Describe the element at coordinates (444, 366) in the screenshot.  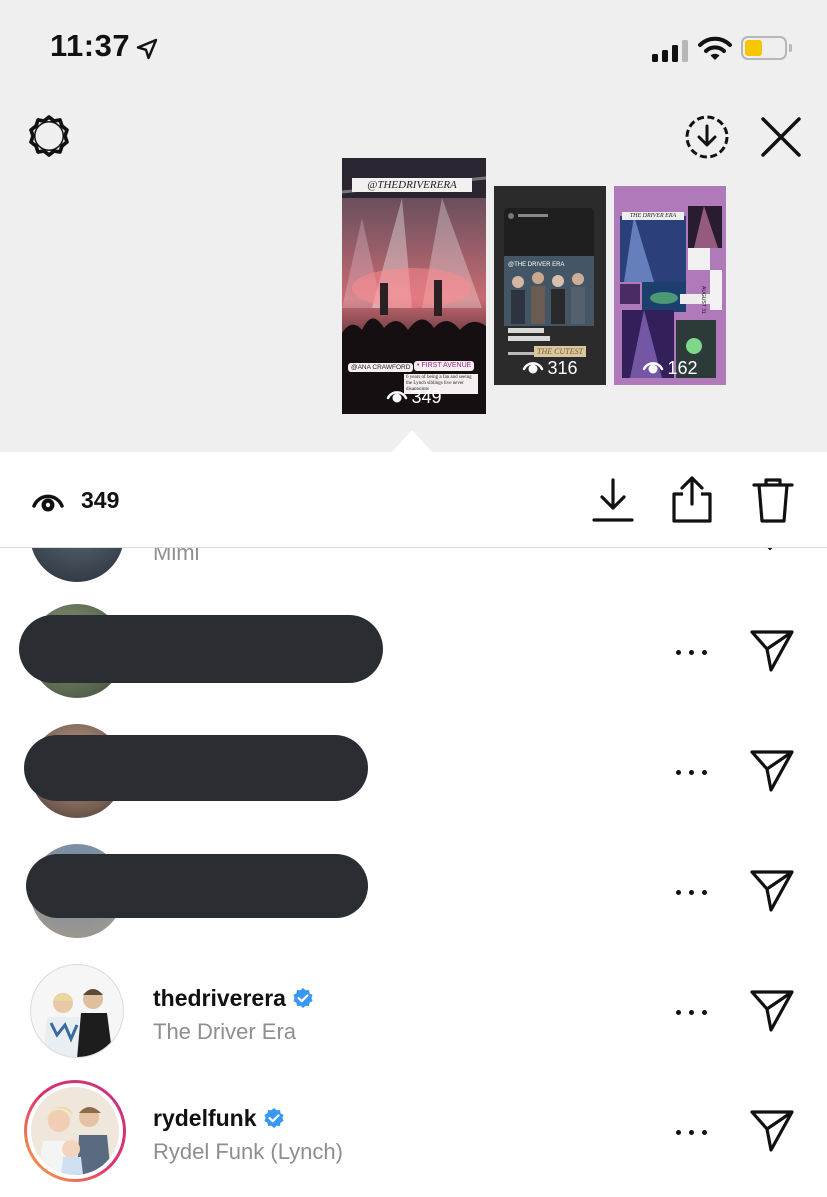
I see `story-location-tag: • FIRST AVENUE` at that location.